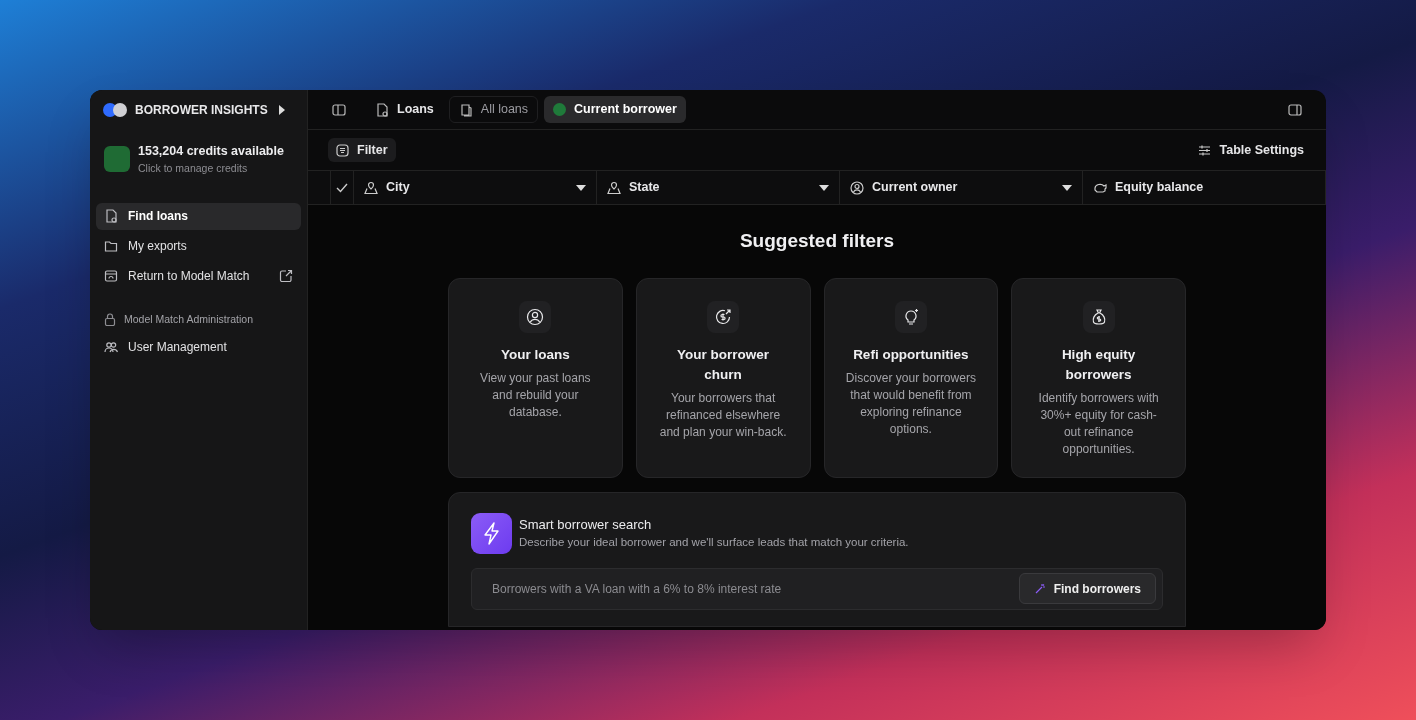 The width and height of the screenshot is (1416, 720). I want to click on section-title: Model Match Administration, so click(188, 319).